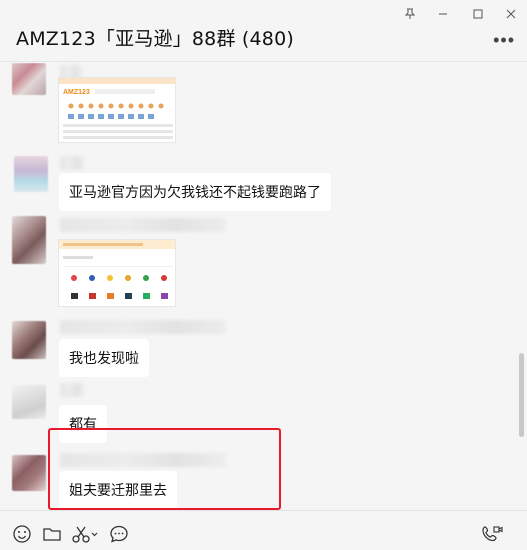 This screenshot has height=550, width=527. What do you see at coordinates (52, 534) in the screenshot?
I see `folder-icon` at bounding box center [52, 534].